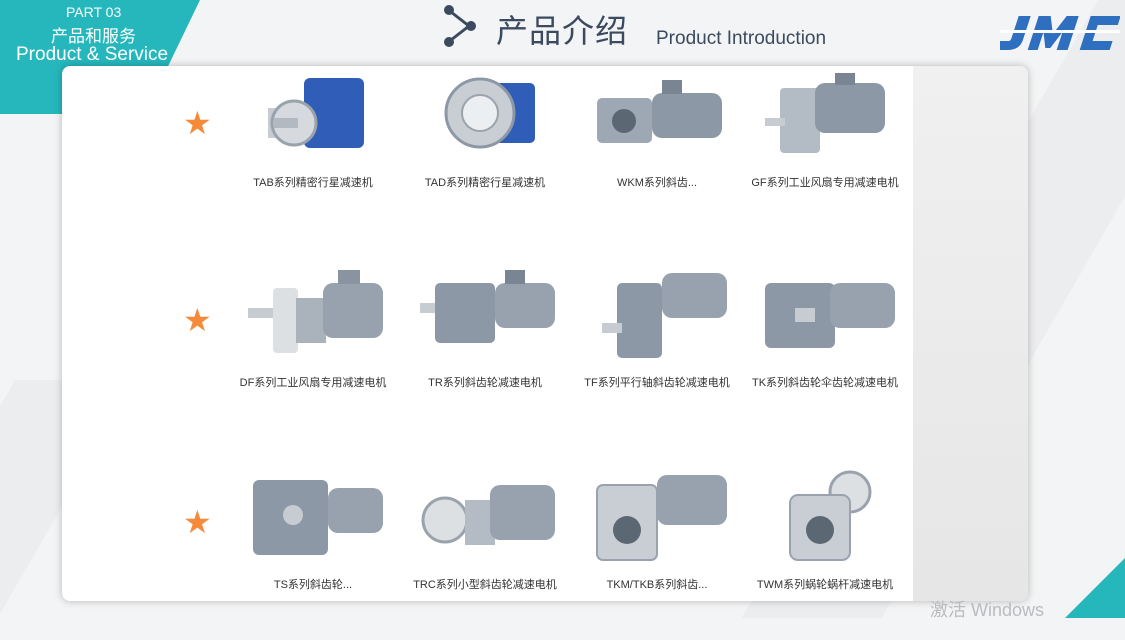  I want to click on product-name: TR系列斜齿轮减速电机, so click(485, 383).